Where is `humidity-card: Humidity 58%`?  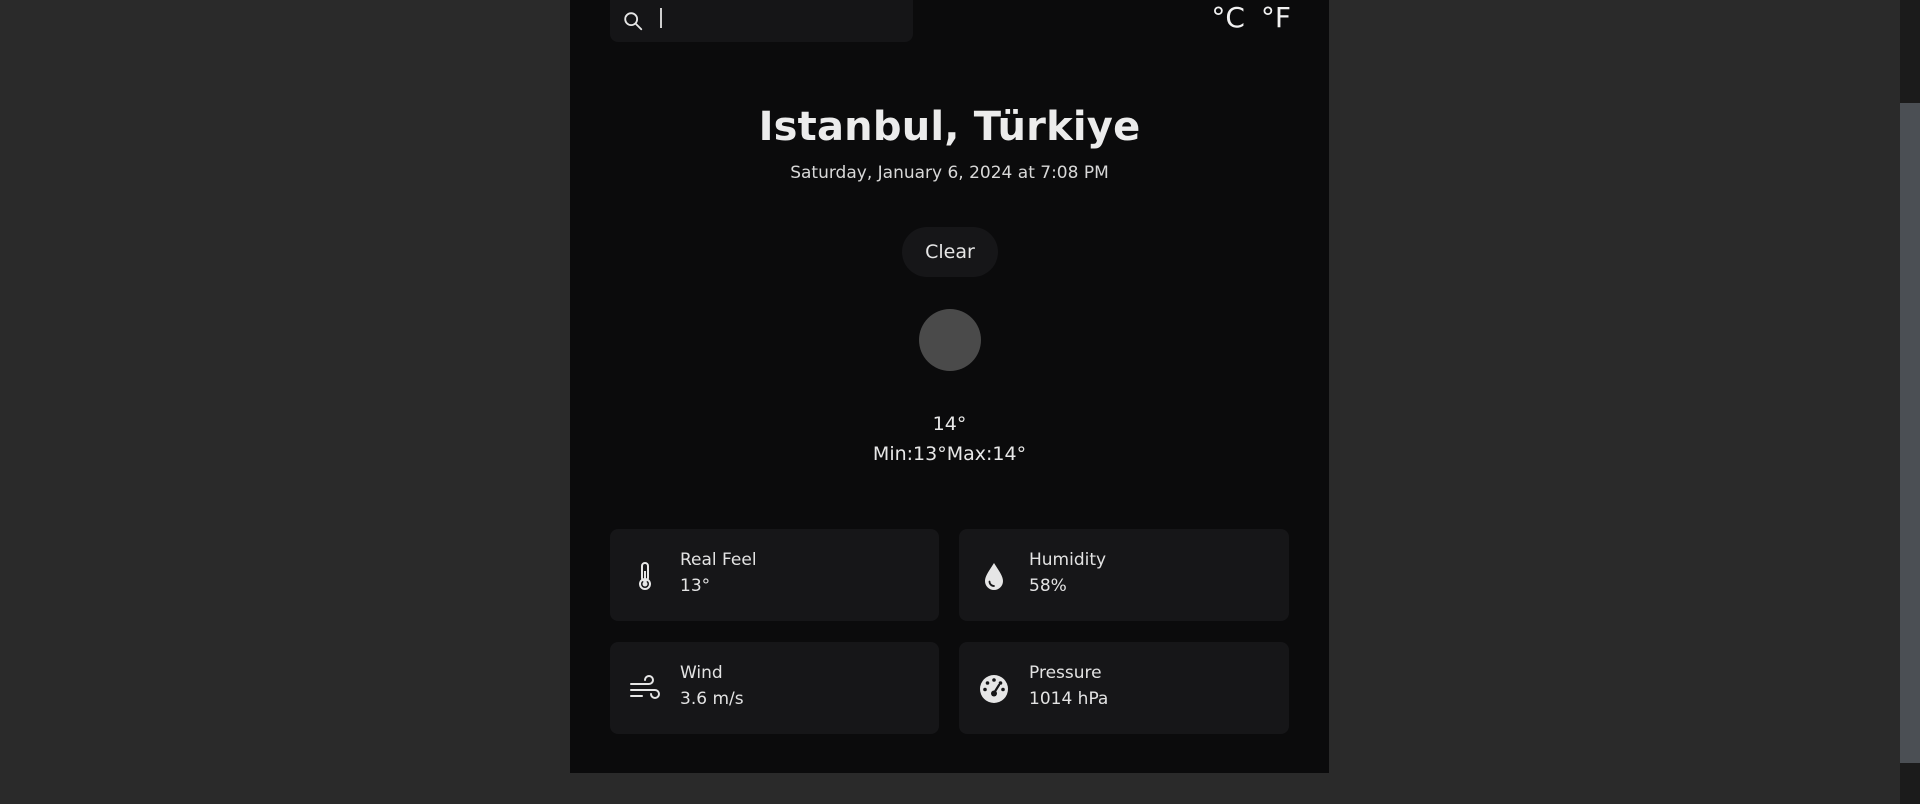 humidity-card: Humidity 58% is located at coordinates (1124, 575).